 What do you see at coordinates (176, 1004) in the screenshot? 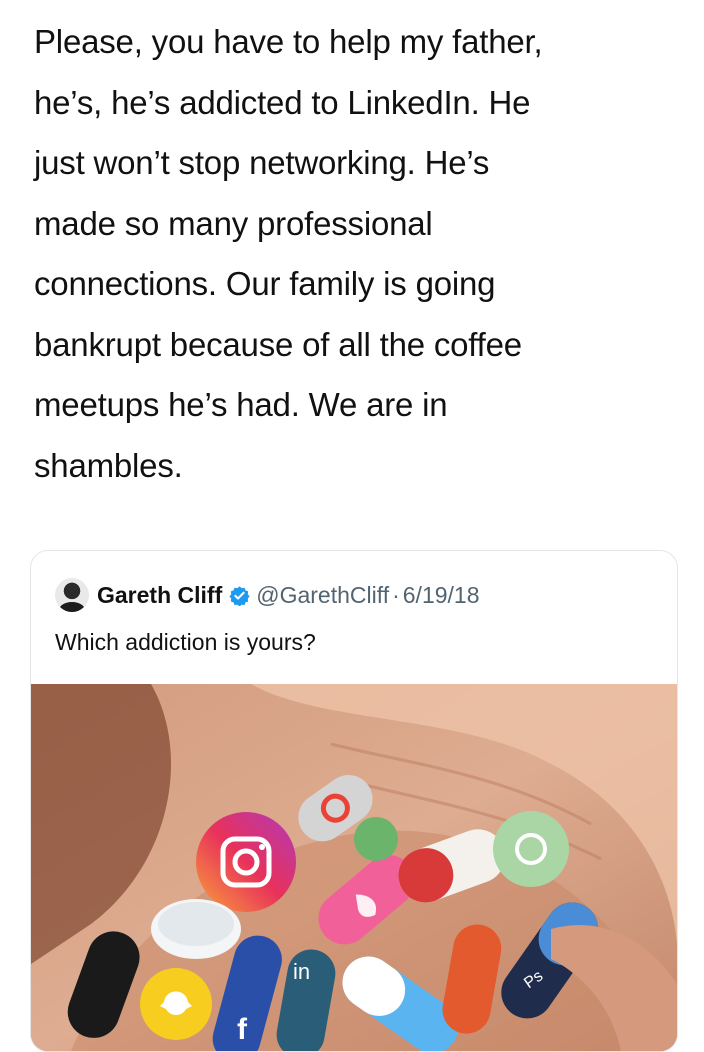
I see `snapchat-icon` at bounding box center [176, 1004].